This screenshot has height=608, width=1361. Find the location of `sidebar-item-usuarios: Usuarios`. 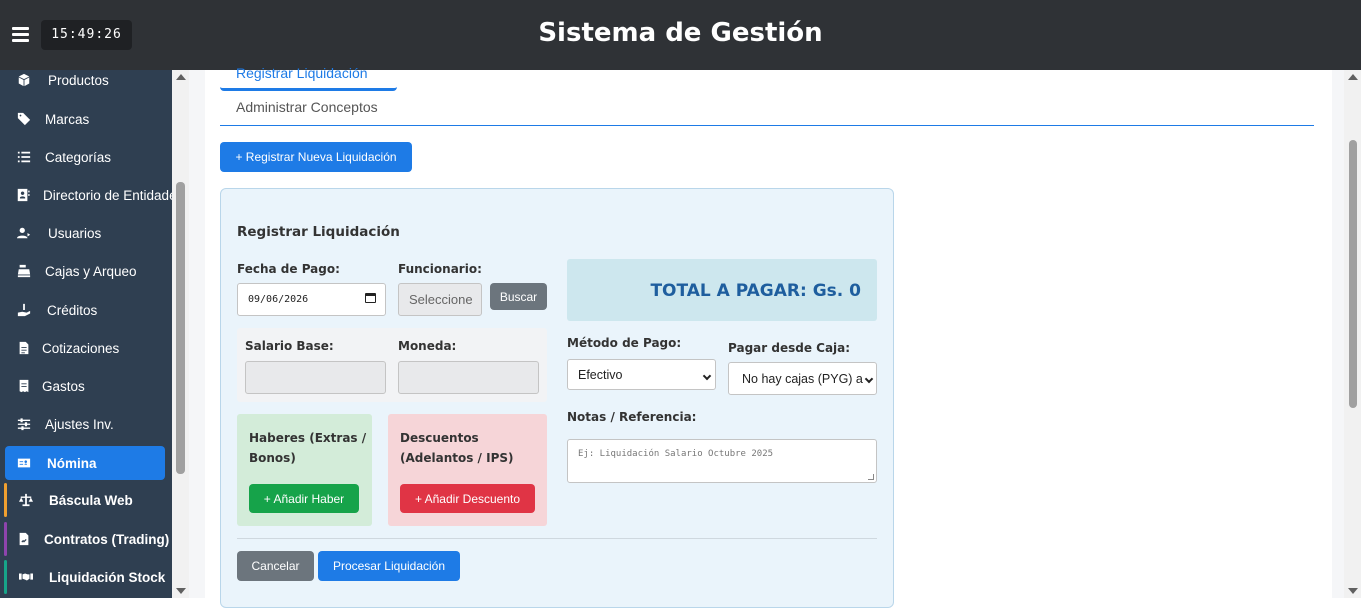

sidebar-item-usuarios: Usuarios is located at coordinates (86, 233).